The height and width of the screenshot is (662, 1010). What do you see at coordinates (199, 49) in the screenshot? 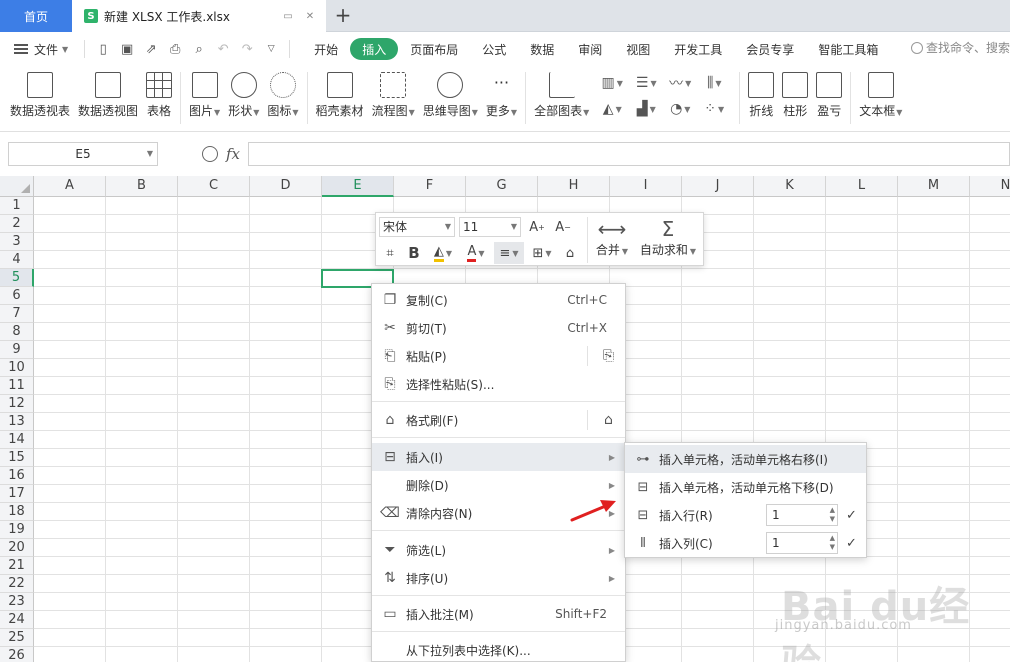
I see `print-preview-icon: ⌕` at bounding box center [199, 49].